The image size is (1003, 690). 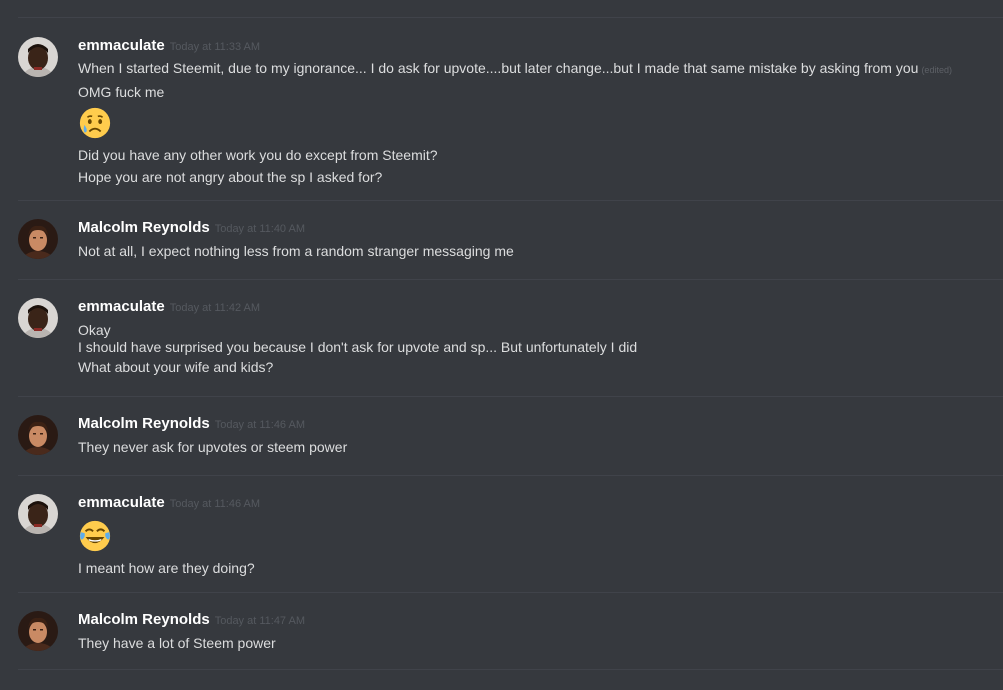 I want to click on message-text: OMG fuck me, so click(x=121, y=92).